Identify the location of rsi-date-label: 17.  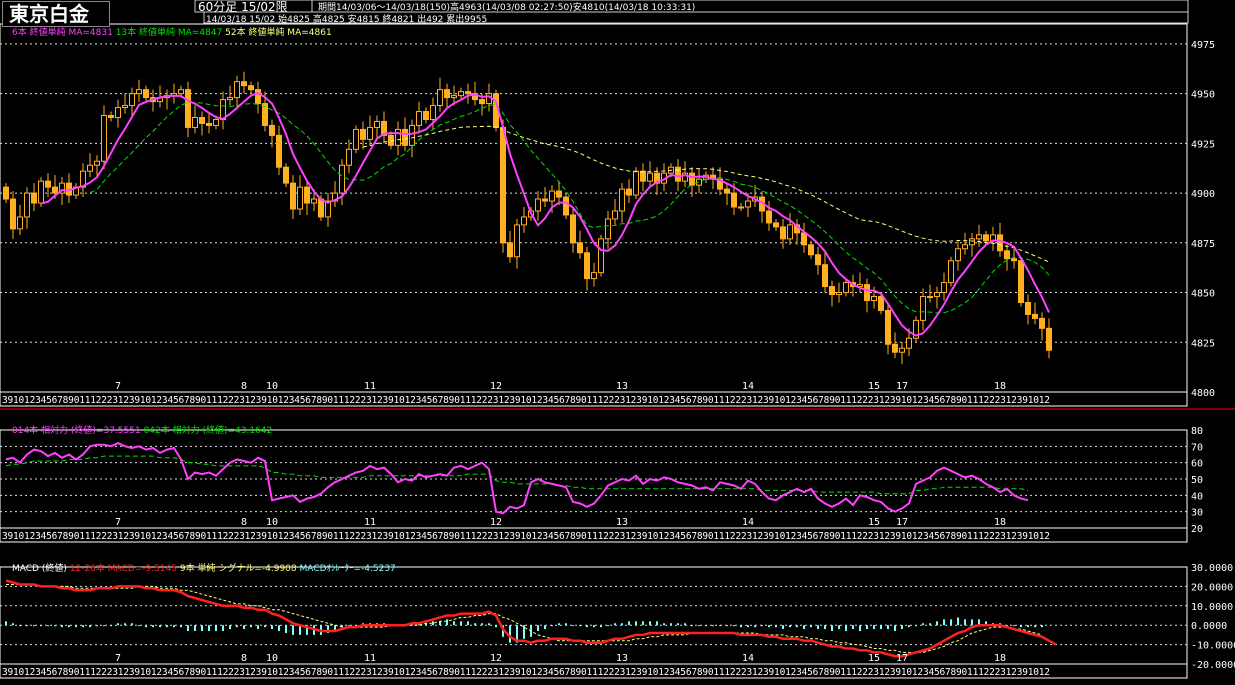
(902, 522).